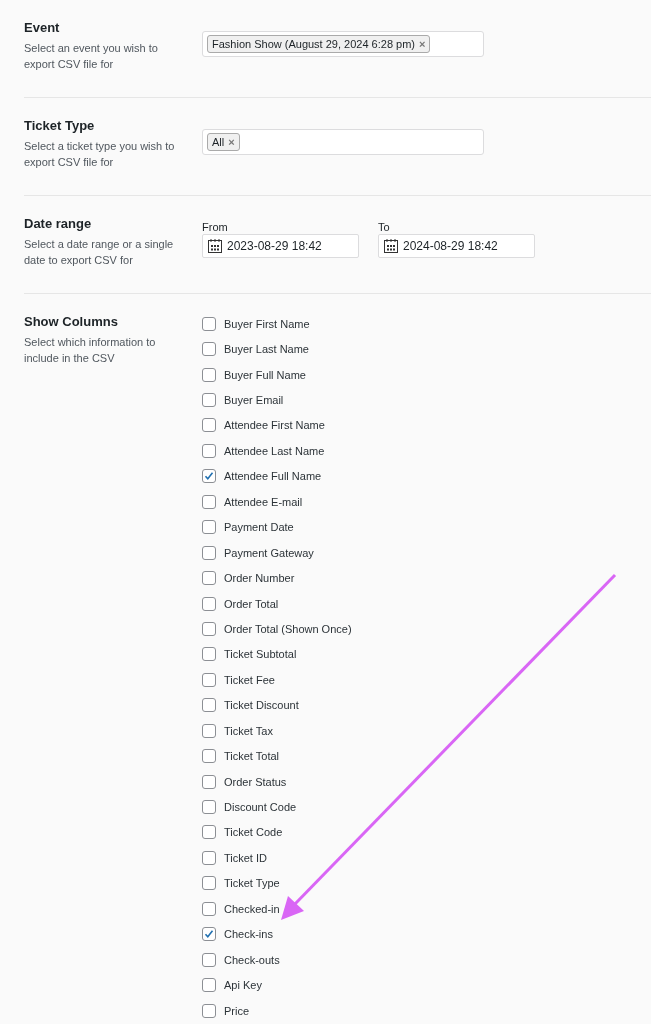 The image size is (651, 1024). Describe the element at coordinates (248, 934) in the screenshot. I see `checkbox-label: Check-ins` at that location.